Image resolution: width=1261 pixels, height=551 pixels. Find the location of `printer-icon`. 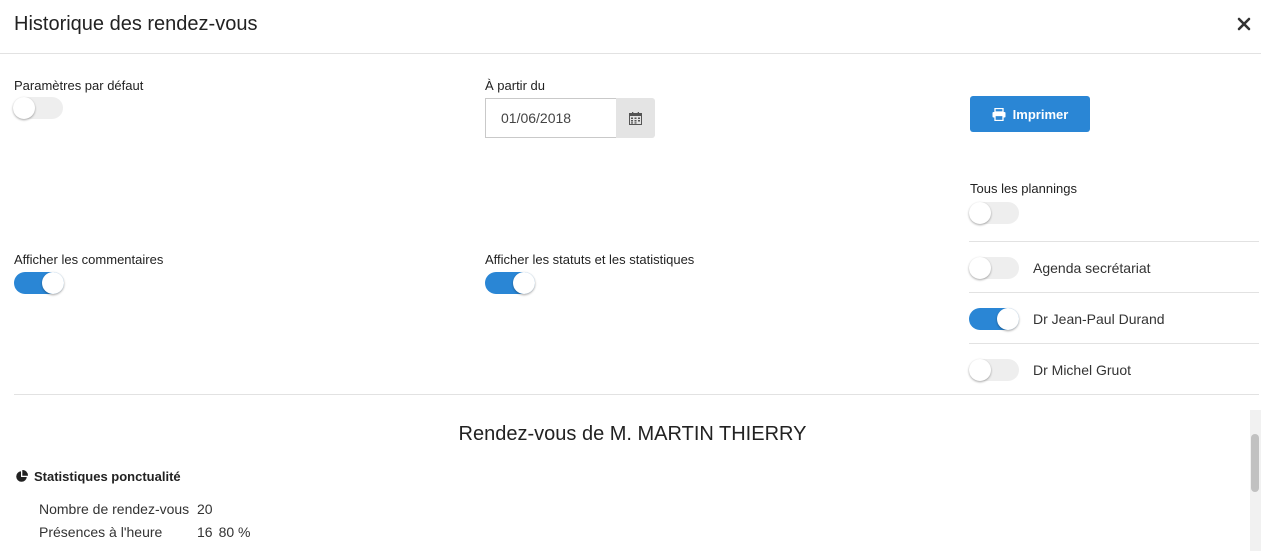

printer-icon is located at coordinates (999, 114).